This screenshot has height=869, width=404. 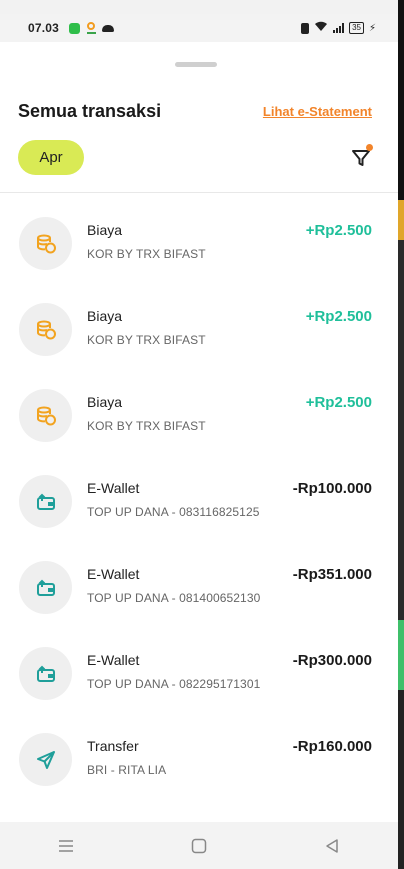 What do you see at coordinates (108, 28) in the screenshot?
I see `cloud-icon` at bounding box center [108, 28].